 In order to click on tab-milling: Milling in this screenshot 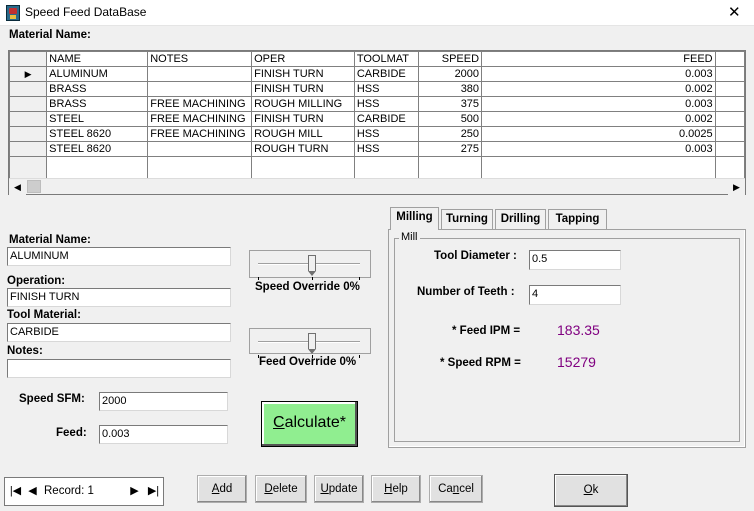, I will do `click(414, 218)`.